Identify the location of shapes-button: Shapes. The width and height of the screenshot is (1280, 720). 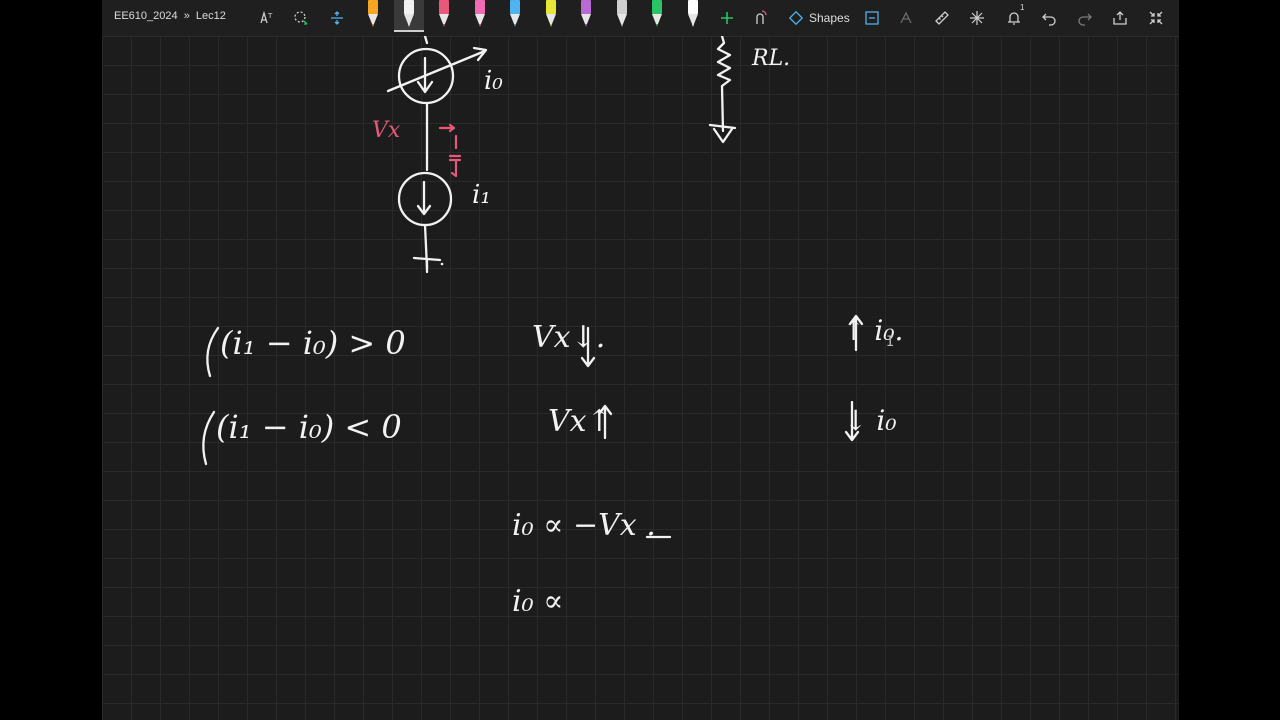
(819, 18).